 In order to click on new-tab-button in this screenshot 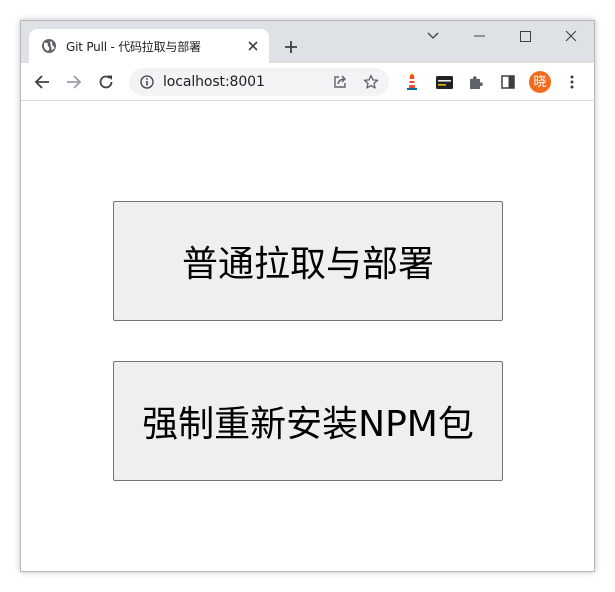, I will do `click(291, 47)`.